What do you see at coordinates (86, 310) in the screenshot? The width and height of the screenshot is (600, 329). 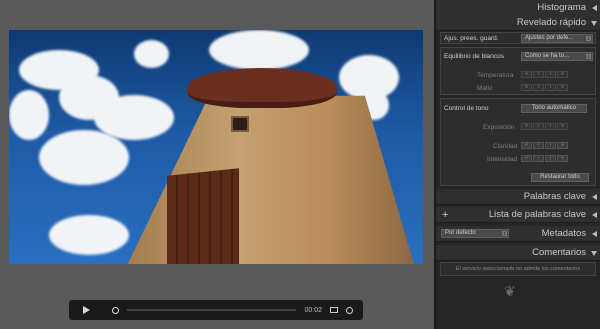 I see `play-icon` at bounding box center [86, 310].